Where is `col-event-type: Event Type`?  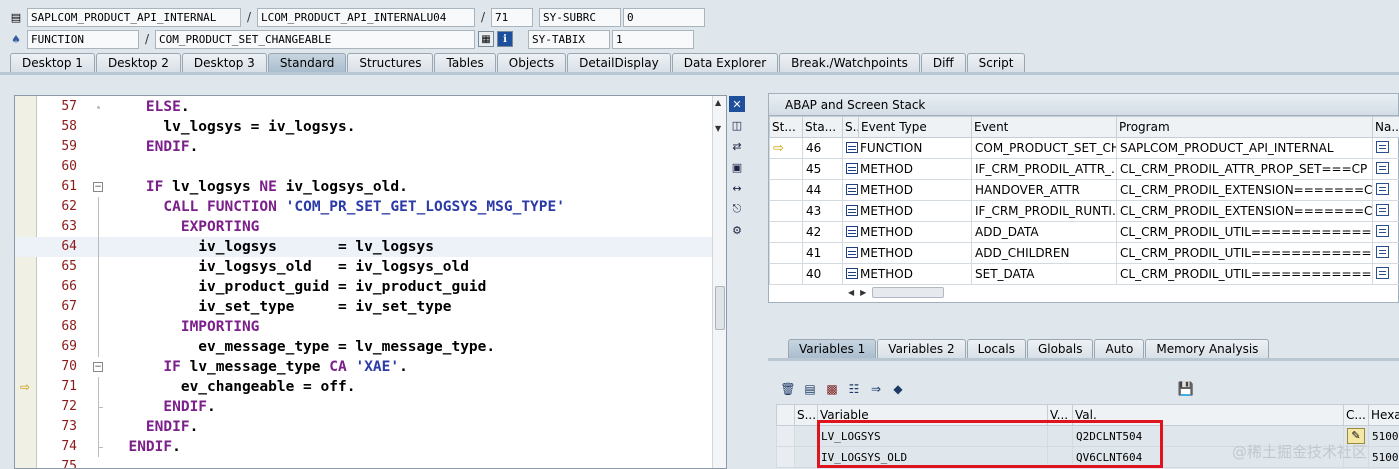 col-event-type: Event Type is located at coordinates (915, 127).